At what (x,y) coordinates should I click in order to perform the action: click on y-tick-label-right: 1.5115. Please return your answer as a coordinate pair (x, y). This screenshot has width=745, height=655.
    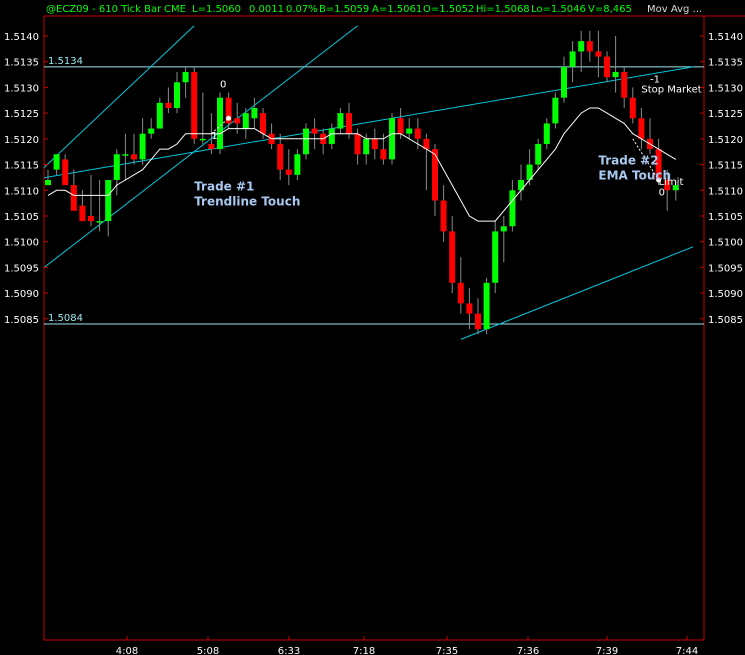
    Looking at the image, I should click on (725, 166).